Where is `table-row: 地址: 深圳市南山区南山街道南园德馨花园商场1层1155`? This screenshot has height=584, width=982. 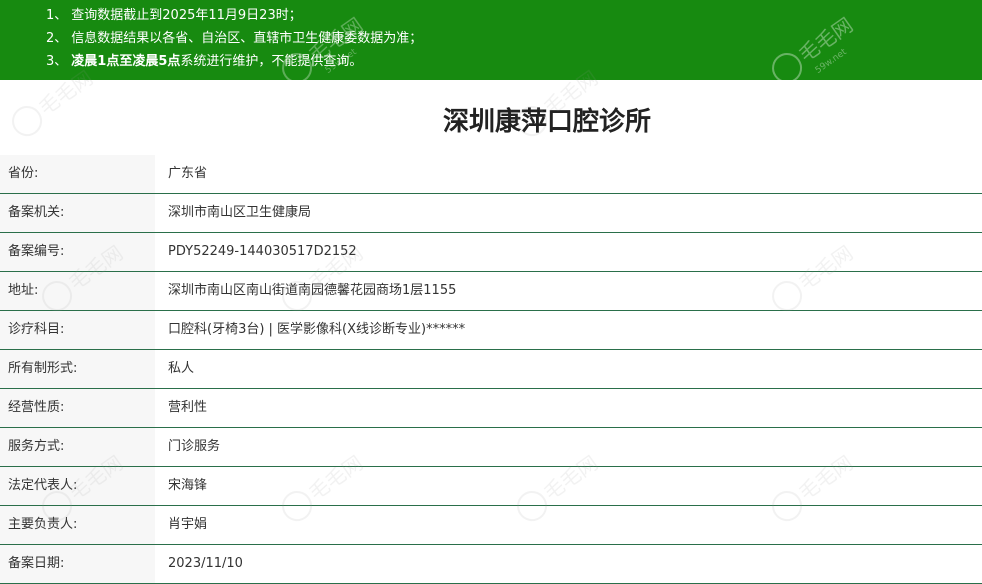 table-row: 地址: 深圳市南山区南山街道南园德馨花园商场1层1155 is located at coordinates (491, 291).